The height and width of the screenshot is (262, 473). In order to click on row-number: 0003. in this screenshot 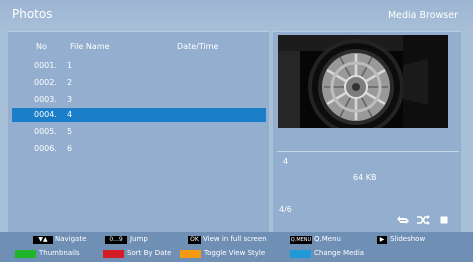, I will do `click(45, 99)`.